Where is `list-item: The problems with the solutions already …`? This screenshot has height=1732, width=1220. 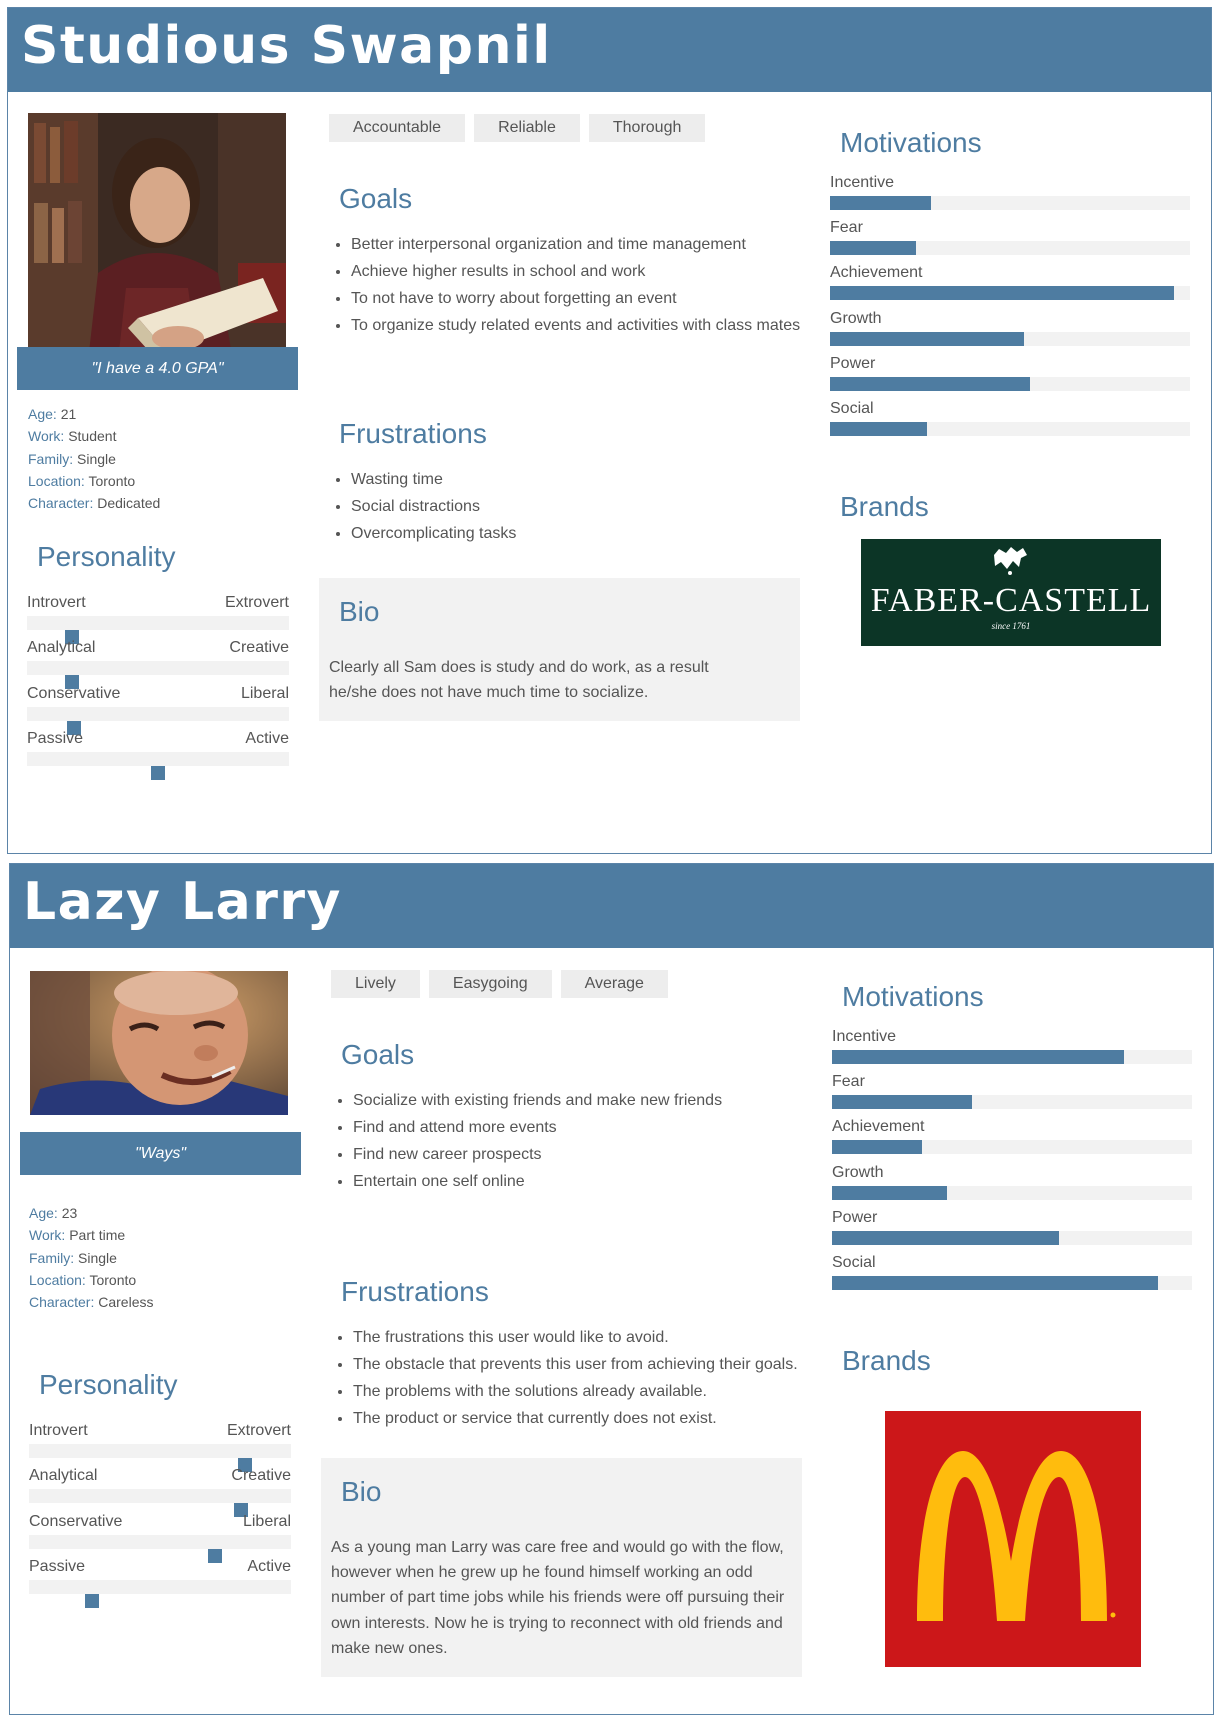 list-item: The problems with the solutions already … is located at coordinates (585, 1391).